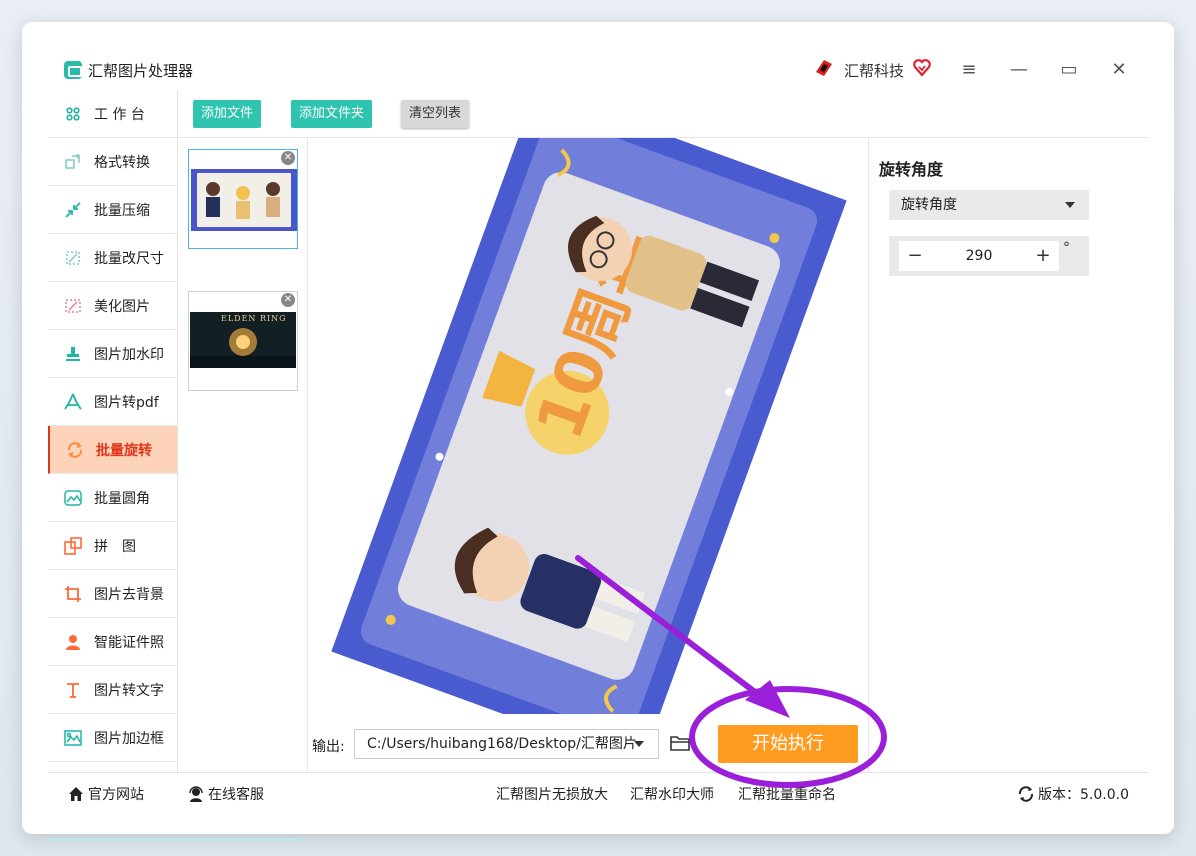 The width and height of the screenshot is (1196, 856). What do you see at coordinates (73, 258) in the screenshot?
I see `resize-icon` at bounding box center [73, 258].